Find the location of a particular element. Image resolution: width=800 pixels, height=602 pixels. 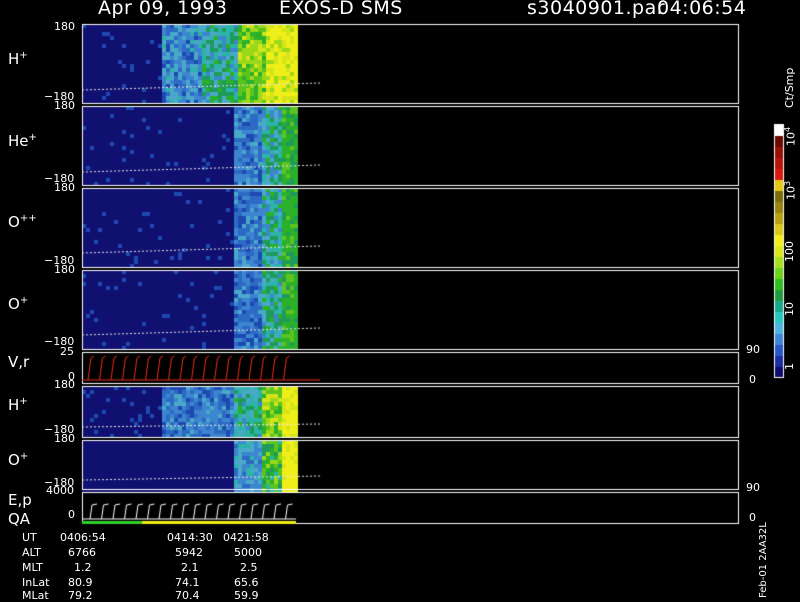

ytick-h-top: 180 is located at coordinates (64, 26).